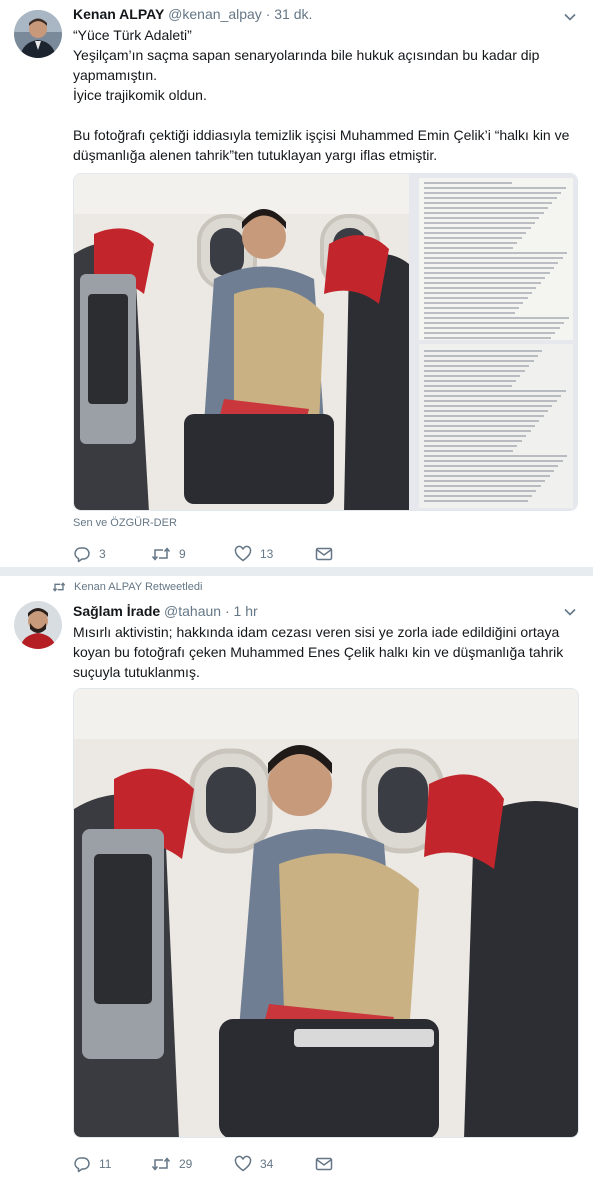 The width and height of the screenshot is (593, 1182). I want to click on retweet-button: 9, so click(168, 554).